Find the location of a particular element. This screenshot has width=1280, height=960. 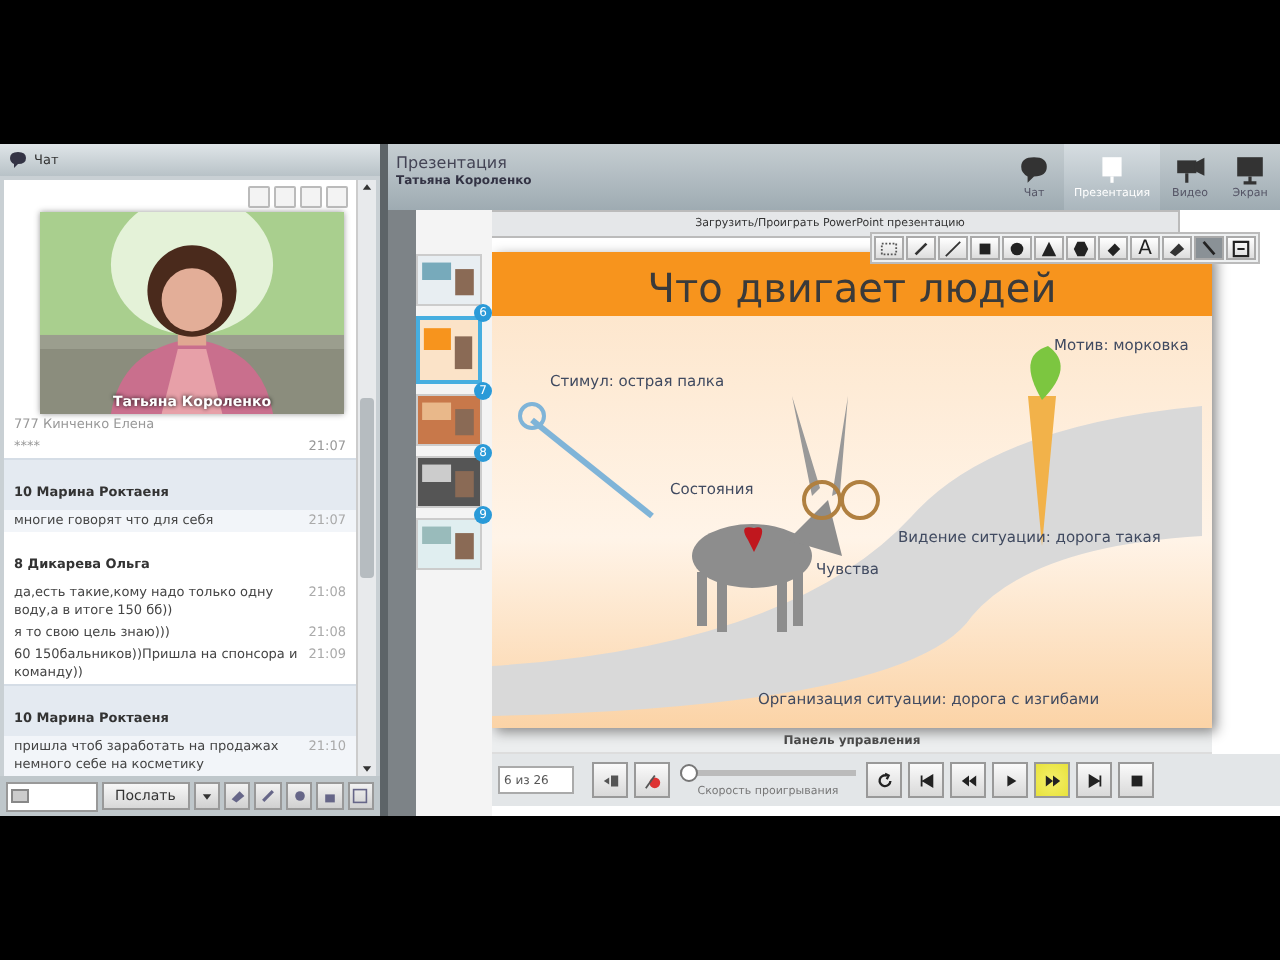

selection-icon is located at coordinates (889, 248).